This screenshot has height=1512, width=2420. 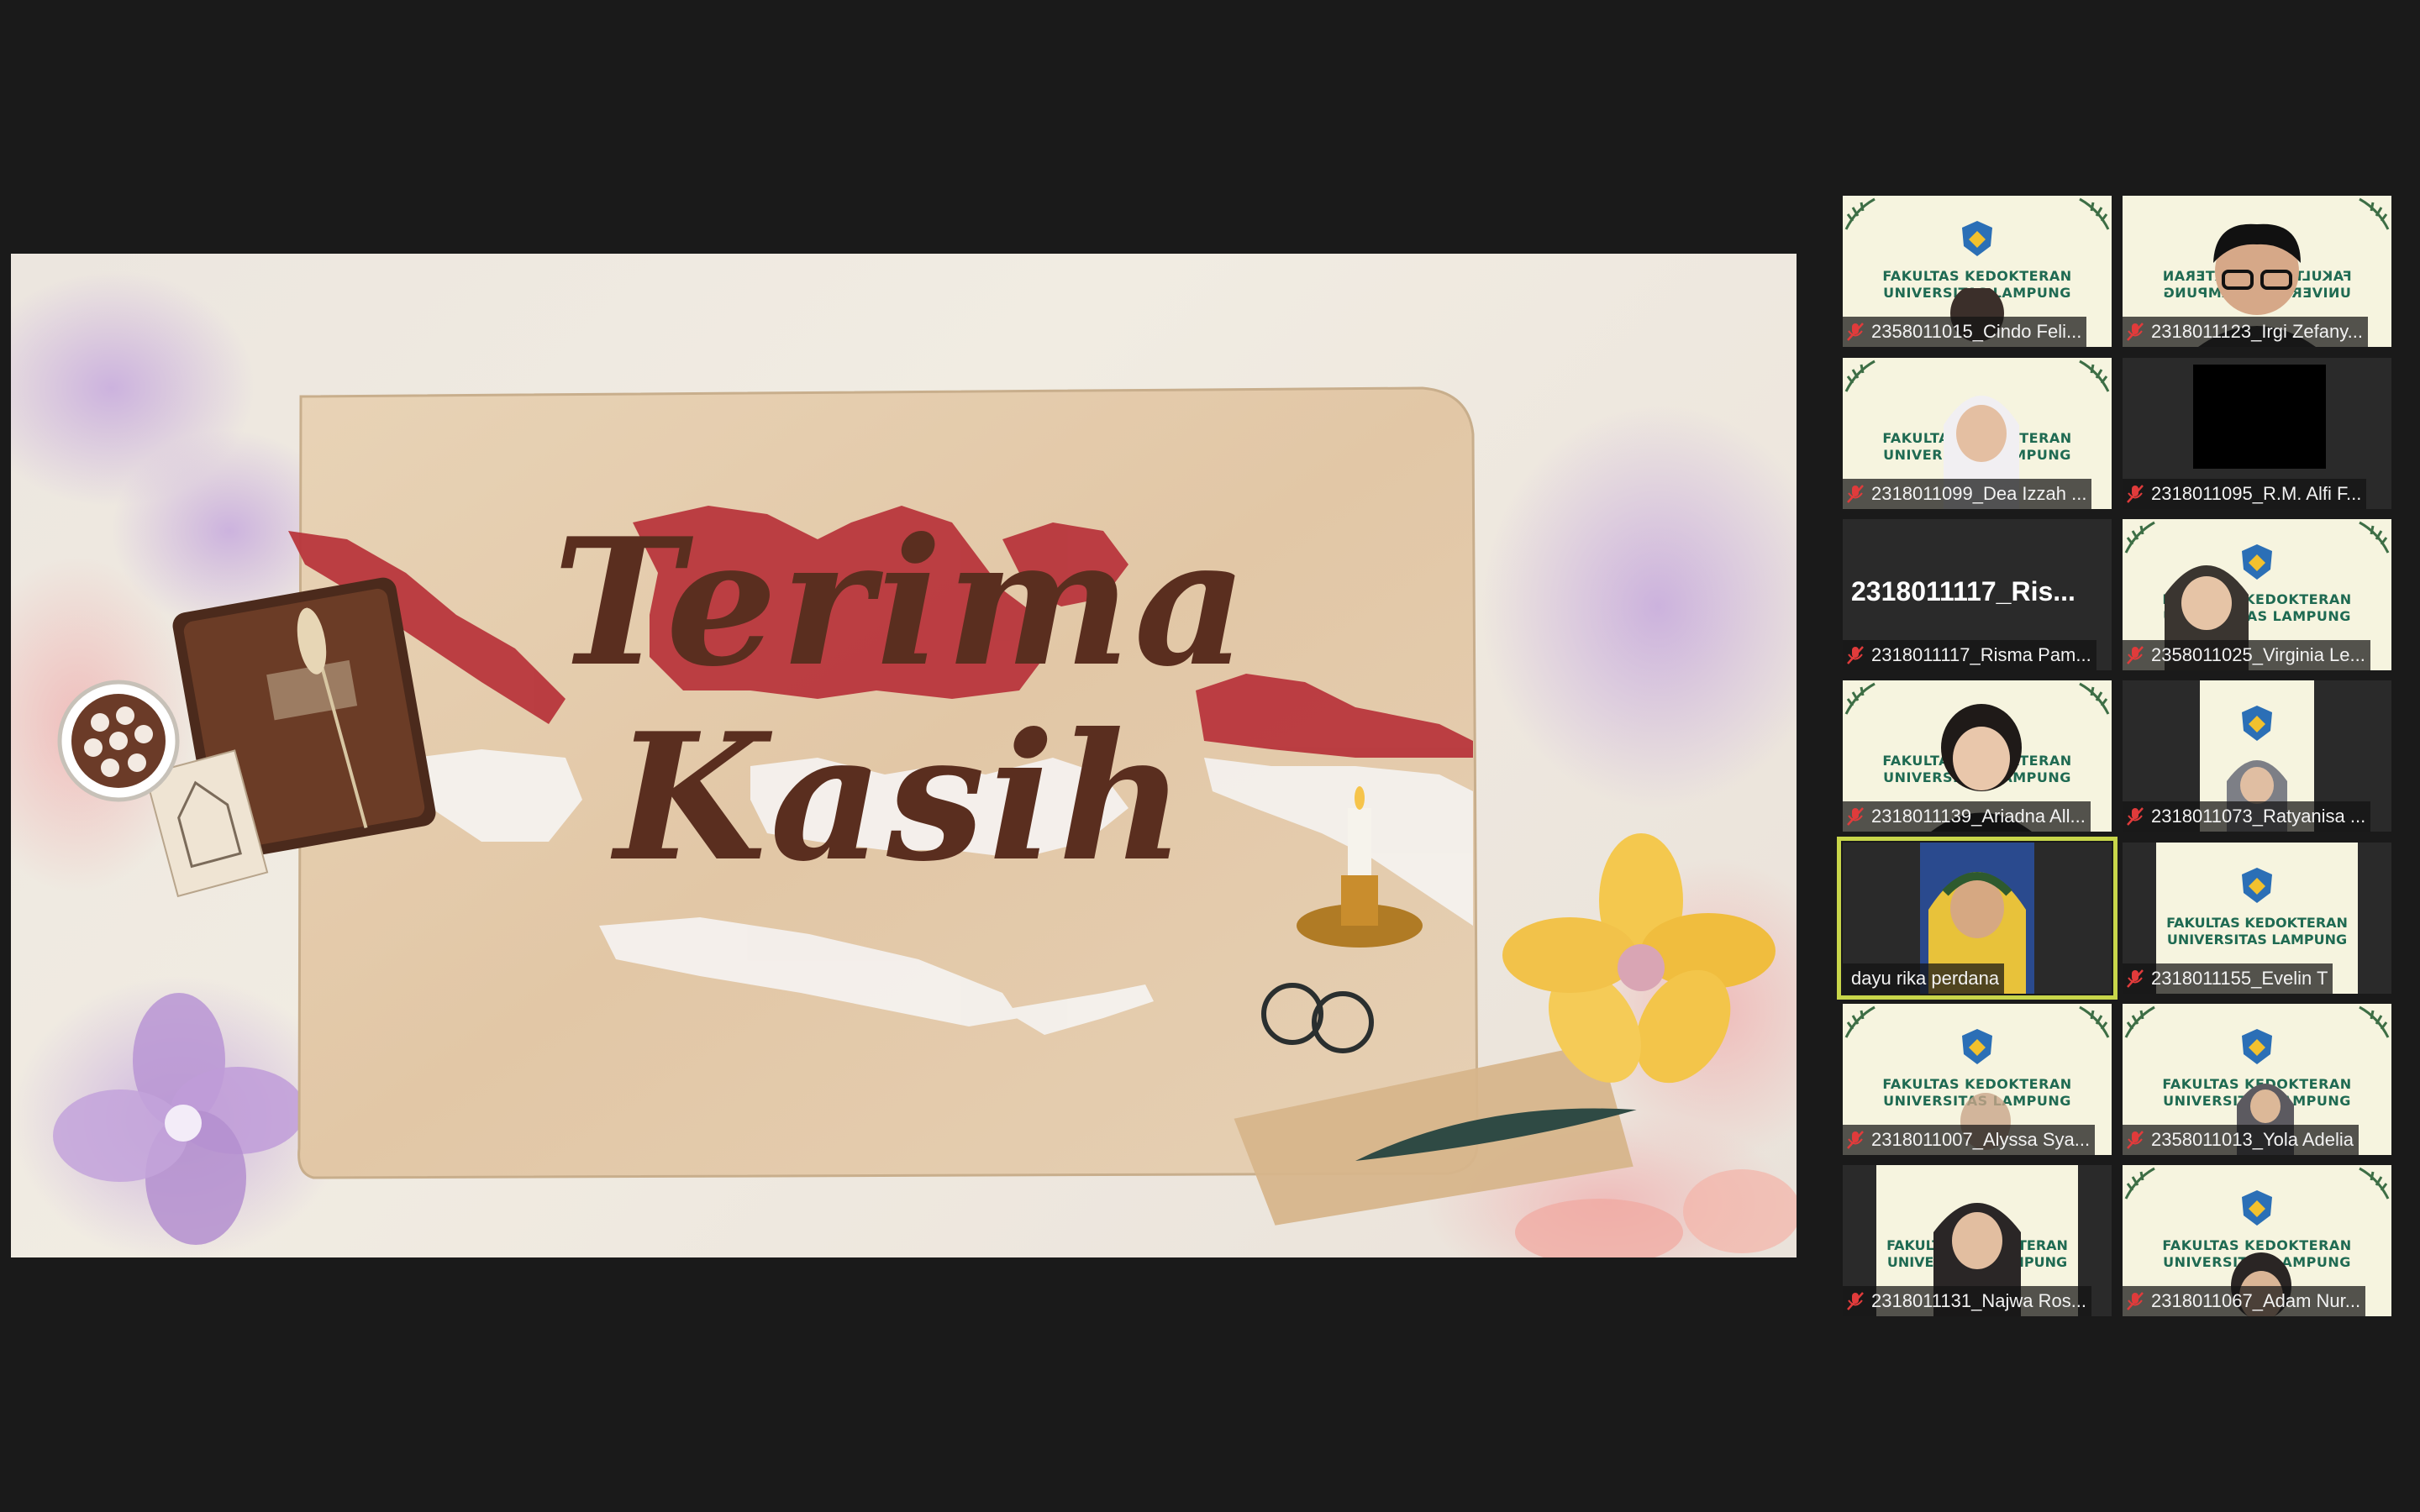 What do you see at coordinates (2241, 1140) in the screenshot?
I see `name-label: 2358011013_Yola Adelia` at bounding box center [2241, 1140].